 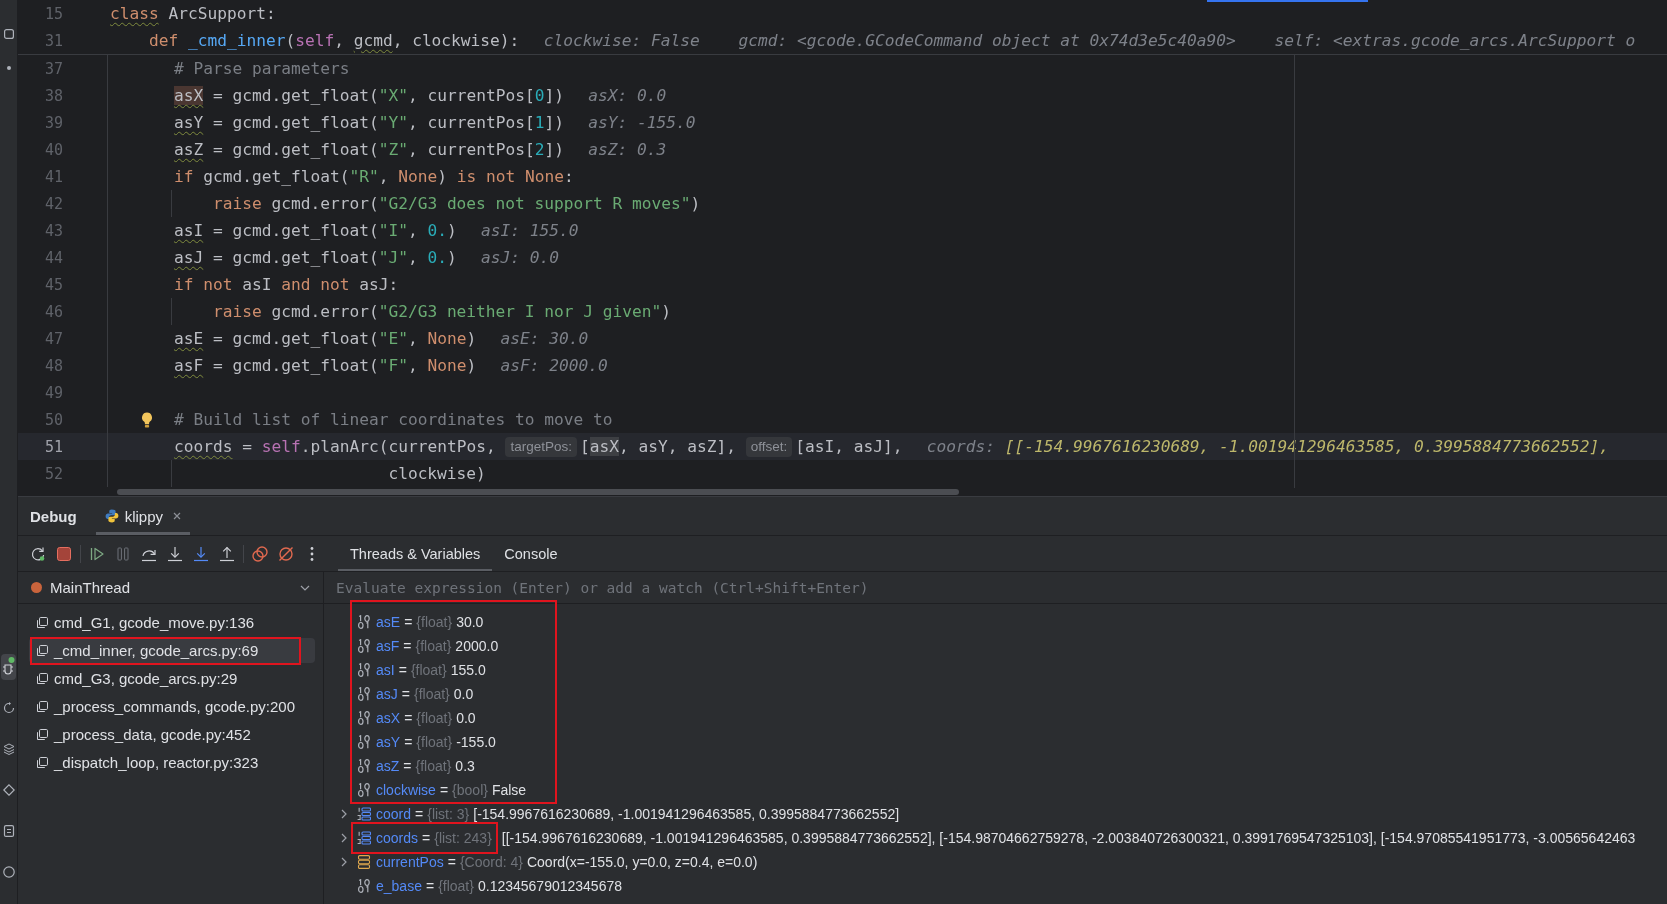 What do you see at coordinates (849, 446) in the screenshot?
I see `code-text: [asI, asJ],` at bounding box center [849, 446].